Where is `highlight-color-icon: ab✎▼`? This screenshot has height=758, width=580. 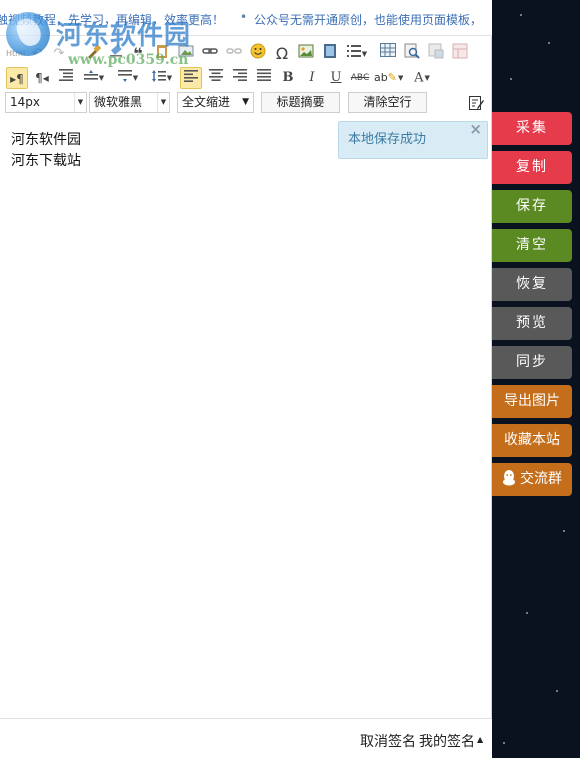 highlight-color-icon: ab✎▼ is located at coordinates (388, 78).